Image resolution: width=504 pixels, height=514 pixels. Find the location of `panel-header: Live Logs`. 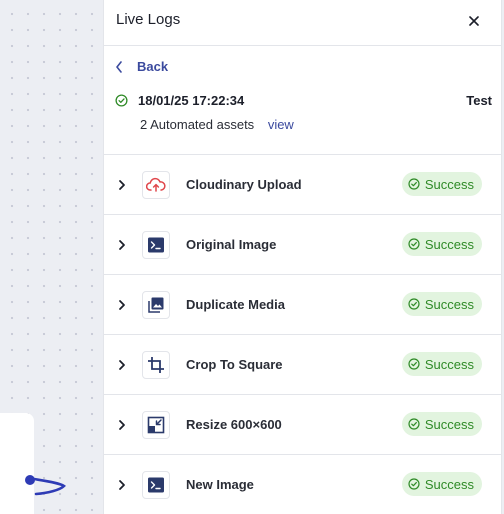

panel-header: Live Logs is located at coordinates (302, 23).